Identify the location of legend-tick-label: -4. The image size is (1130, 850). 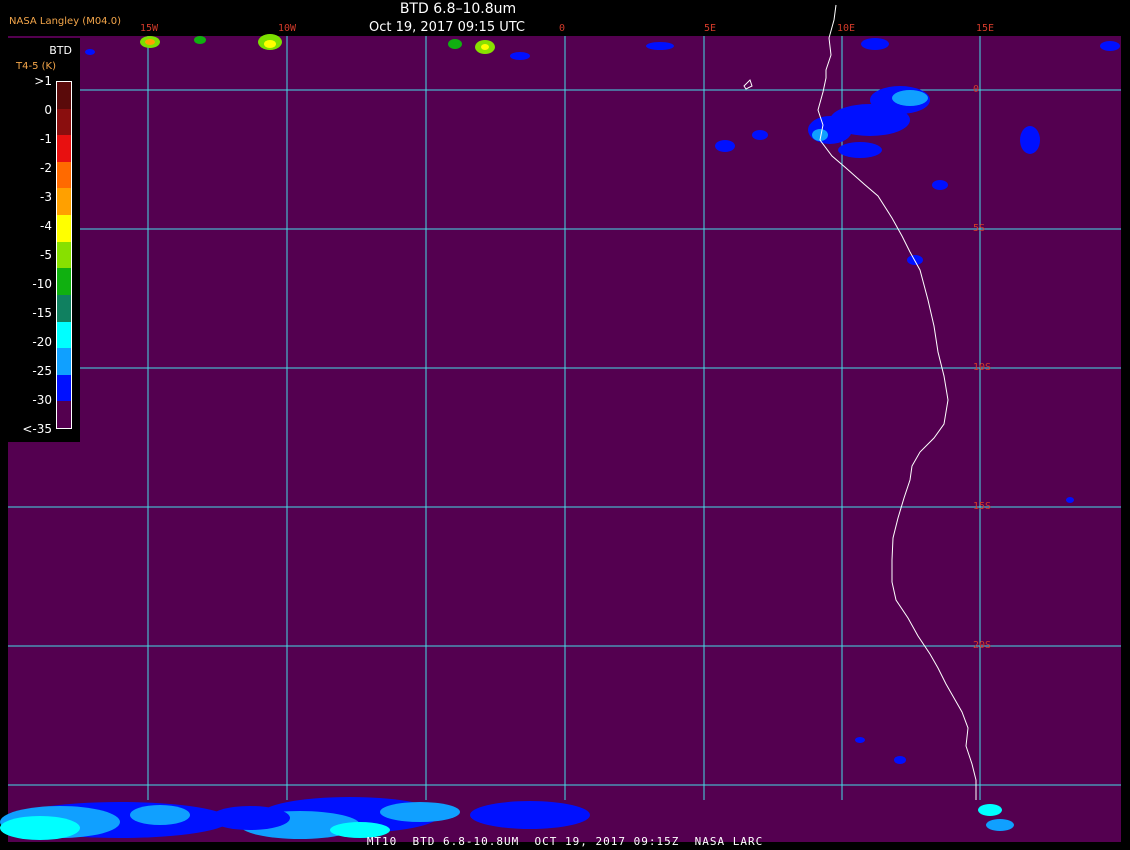
(46, 226).